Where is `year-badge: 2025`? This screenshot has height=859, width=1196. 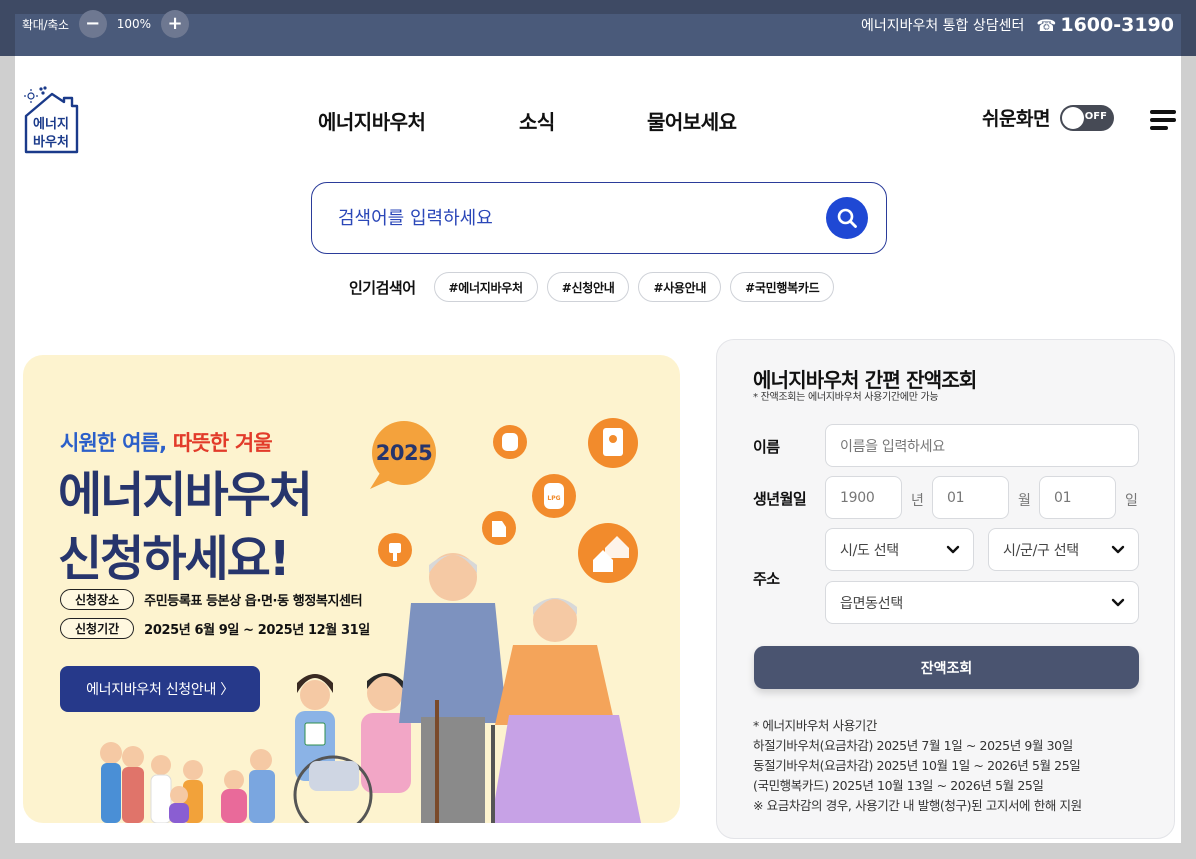 year-badge: 2025 is located at coordinates (404, 455).